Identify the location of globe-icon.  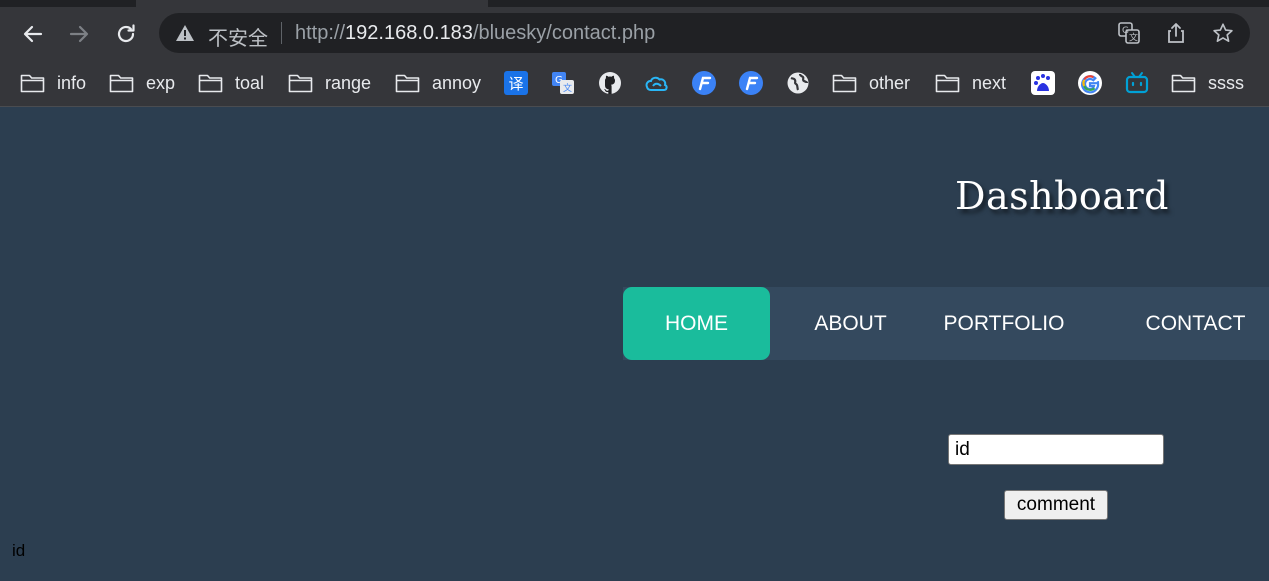
(798, 83).